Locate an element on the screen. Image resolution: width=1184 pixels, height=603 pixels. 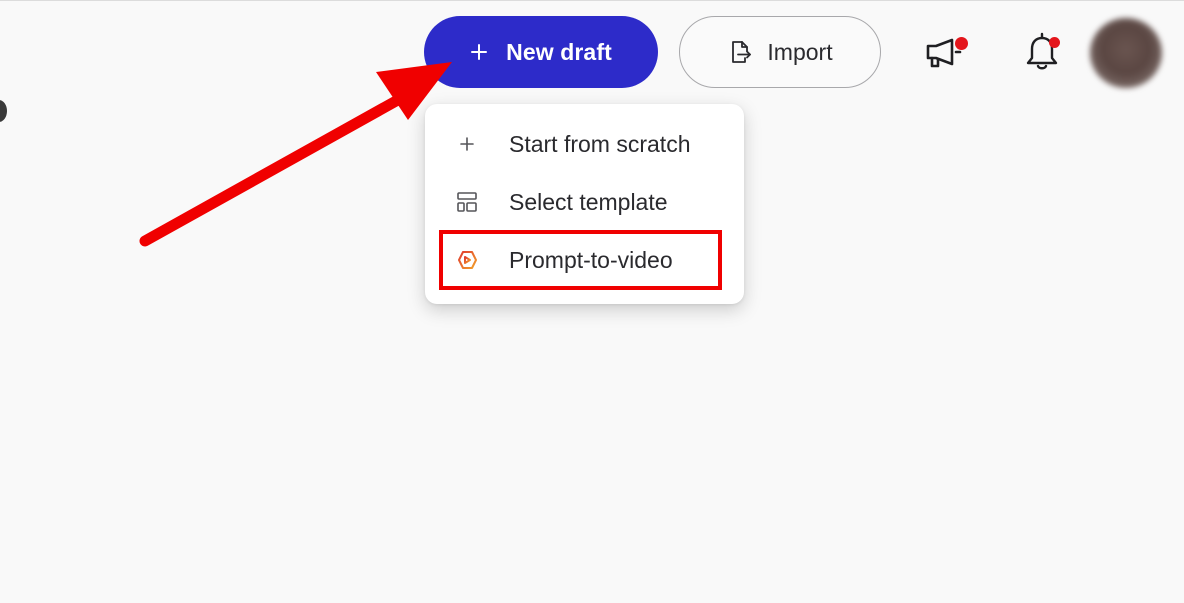
menu-item-start-from-scratch: Start from scratch is located at coordinates (584, 144).